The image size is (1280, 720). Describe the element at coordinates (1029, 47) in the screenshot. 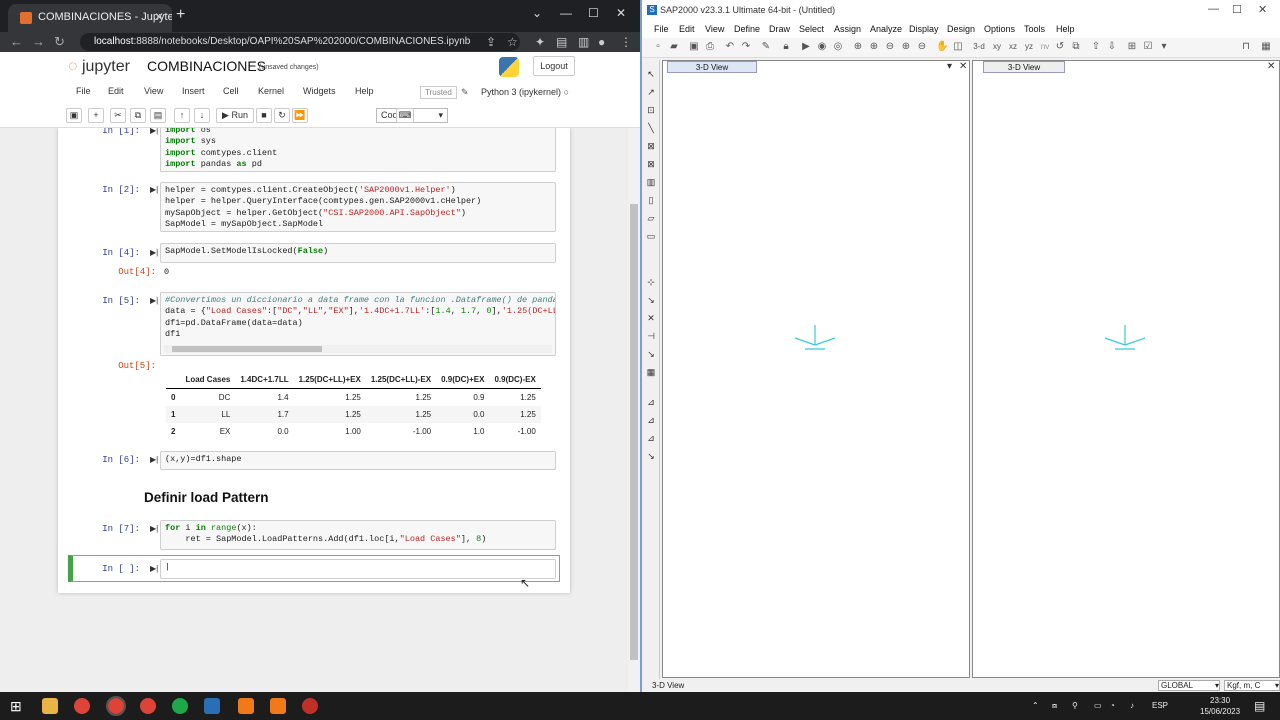

I see `view-yz-button: yz` at that location.